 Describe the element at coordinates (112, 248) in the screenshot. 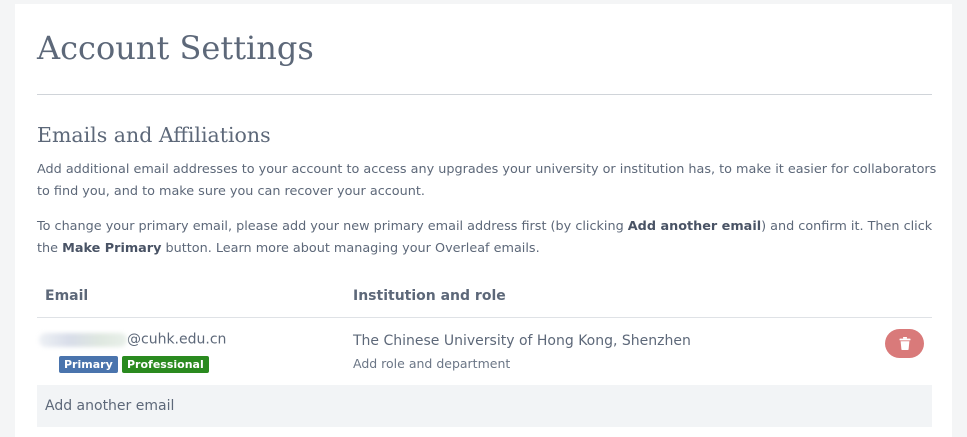

I see `instructions-make-primary-bold: Make Primary` at that location.